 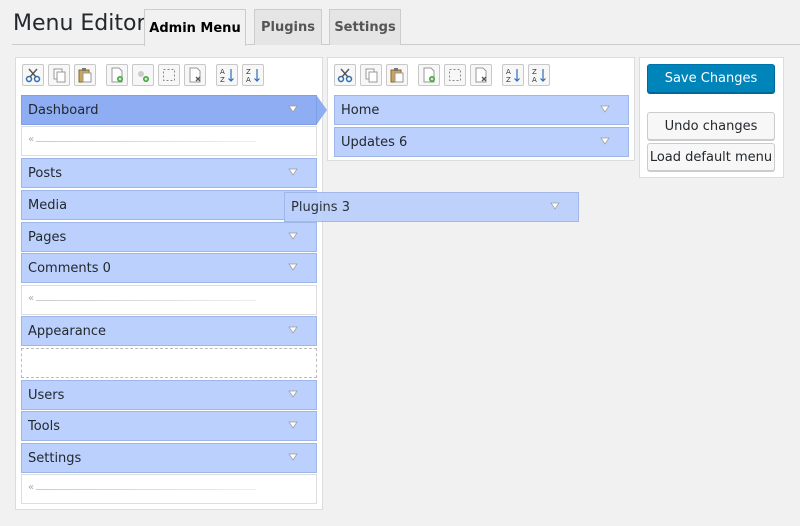 What do you see at coordinates (44, 426) in the screenshot?
I see `menu-item-label: Tools` at bounding box center [44, 426].